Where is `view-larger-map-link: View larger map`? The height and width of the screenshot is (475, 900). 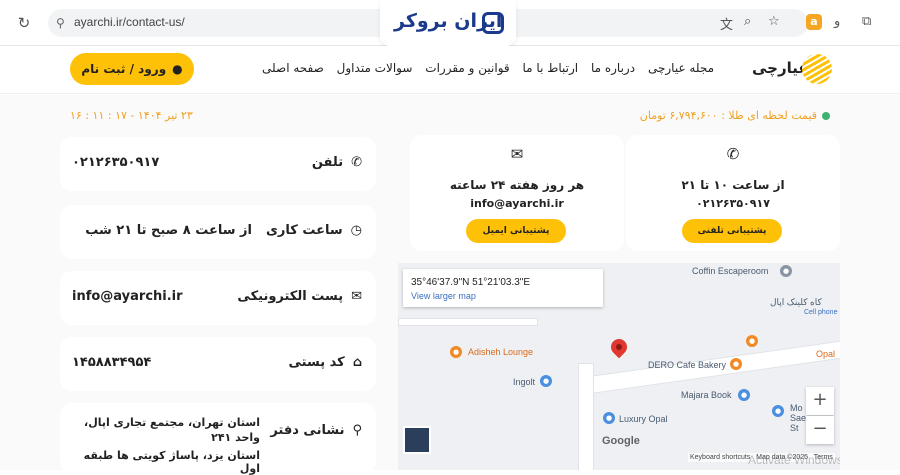 view-larger-map-link: View larger map is located at coordinates (443, 296).